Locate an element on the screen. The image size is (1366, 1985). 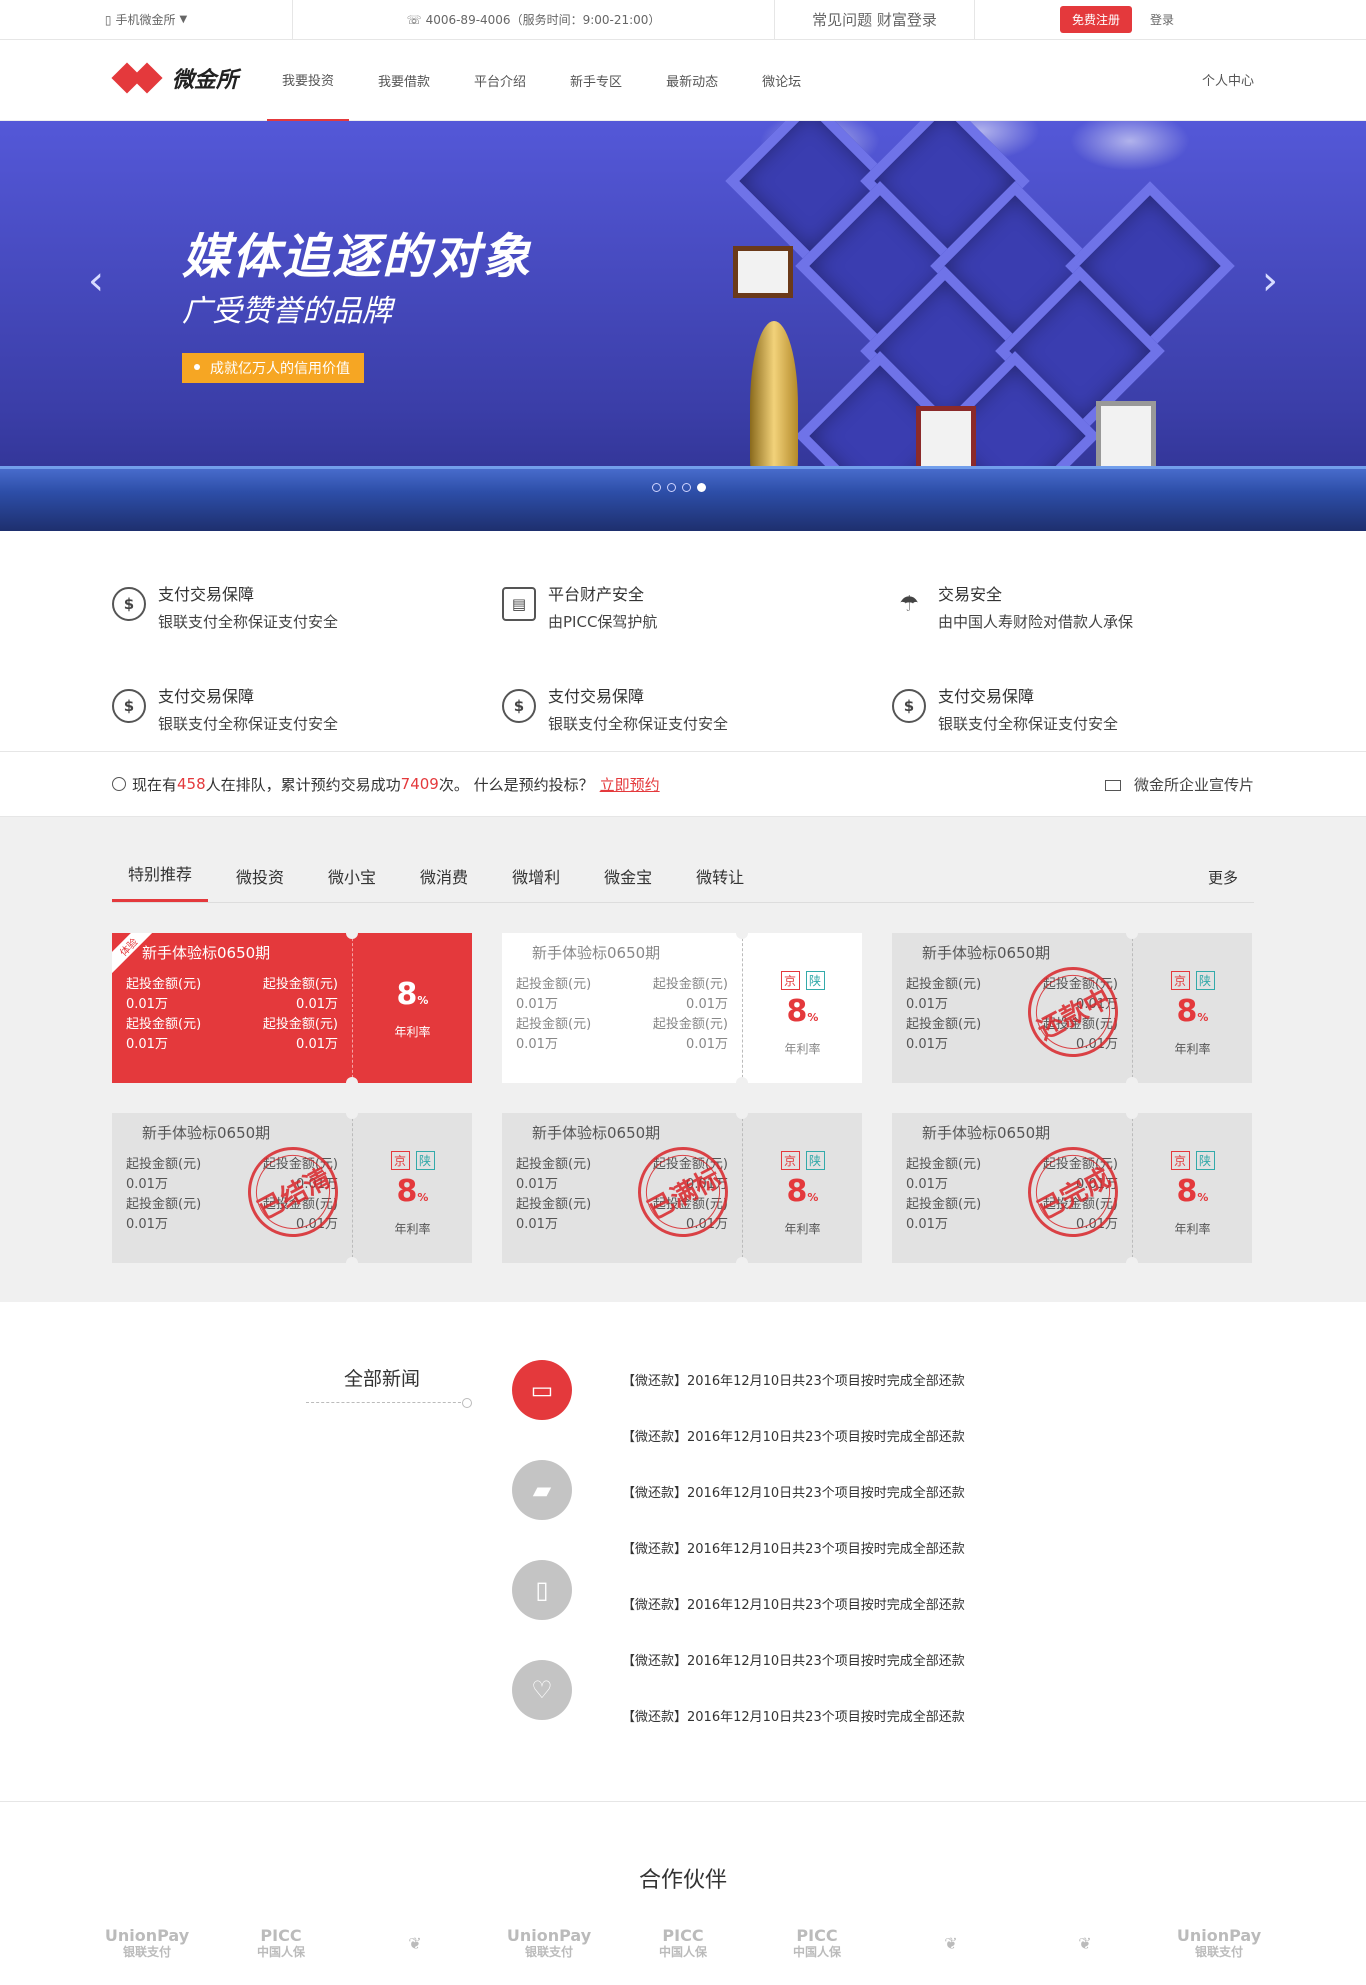
tab-micro-transfer: 微转让 is located at coordinates (720, 883).